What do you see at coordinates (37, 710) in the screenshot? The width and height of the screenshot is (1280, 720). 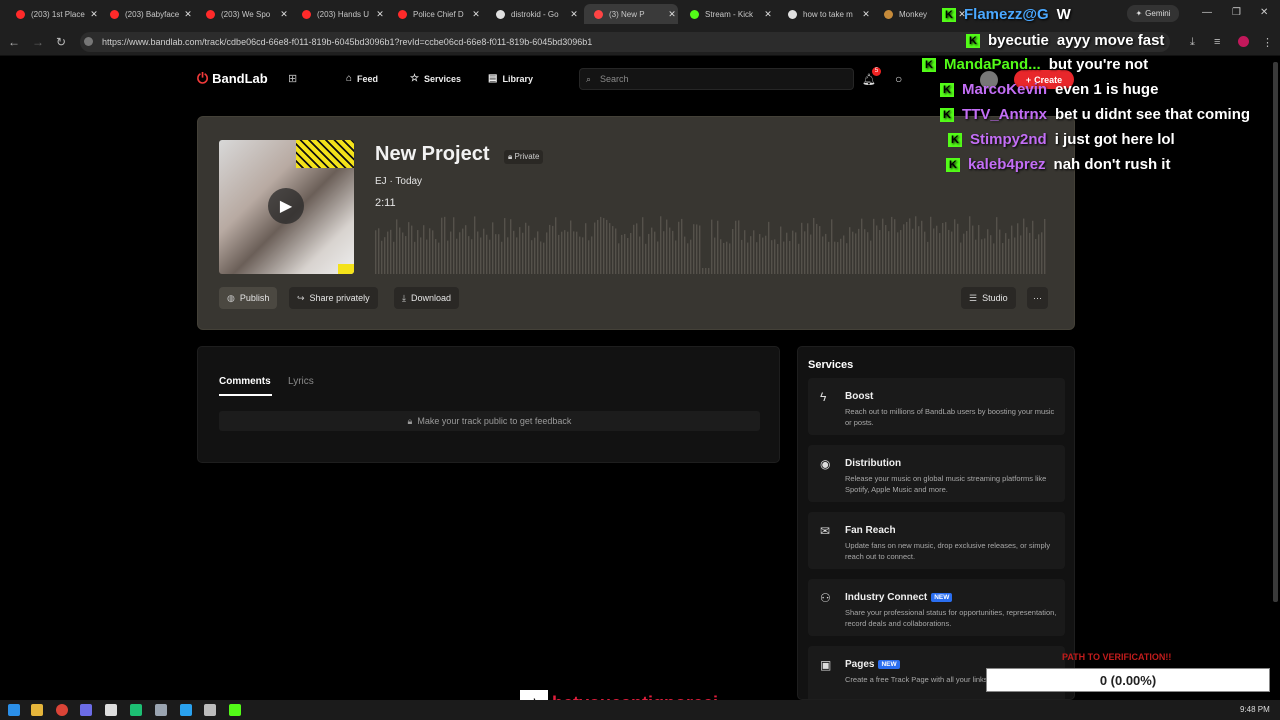 I see `file-explorer-icon` at bounding box center [37, 710].